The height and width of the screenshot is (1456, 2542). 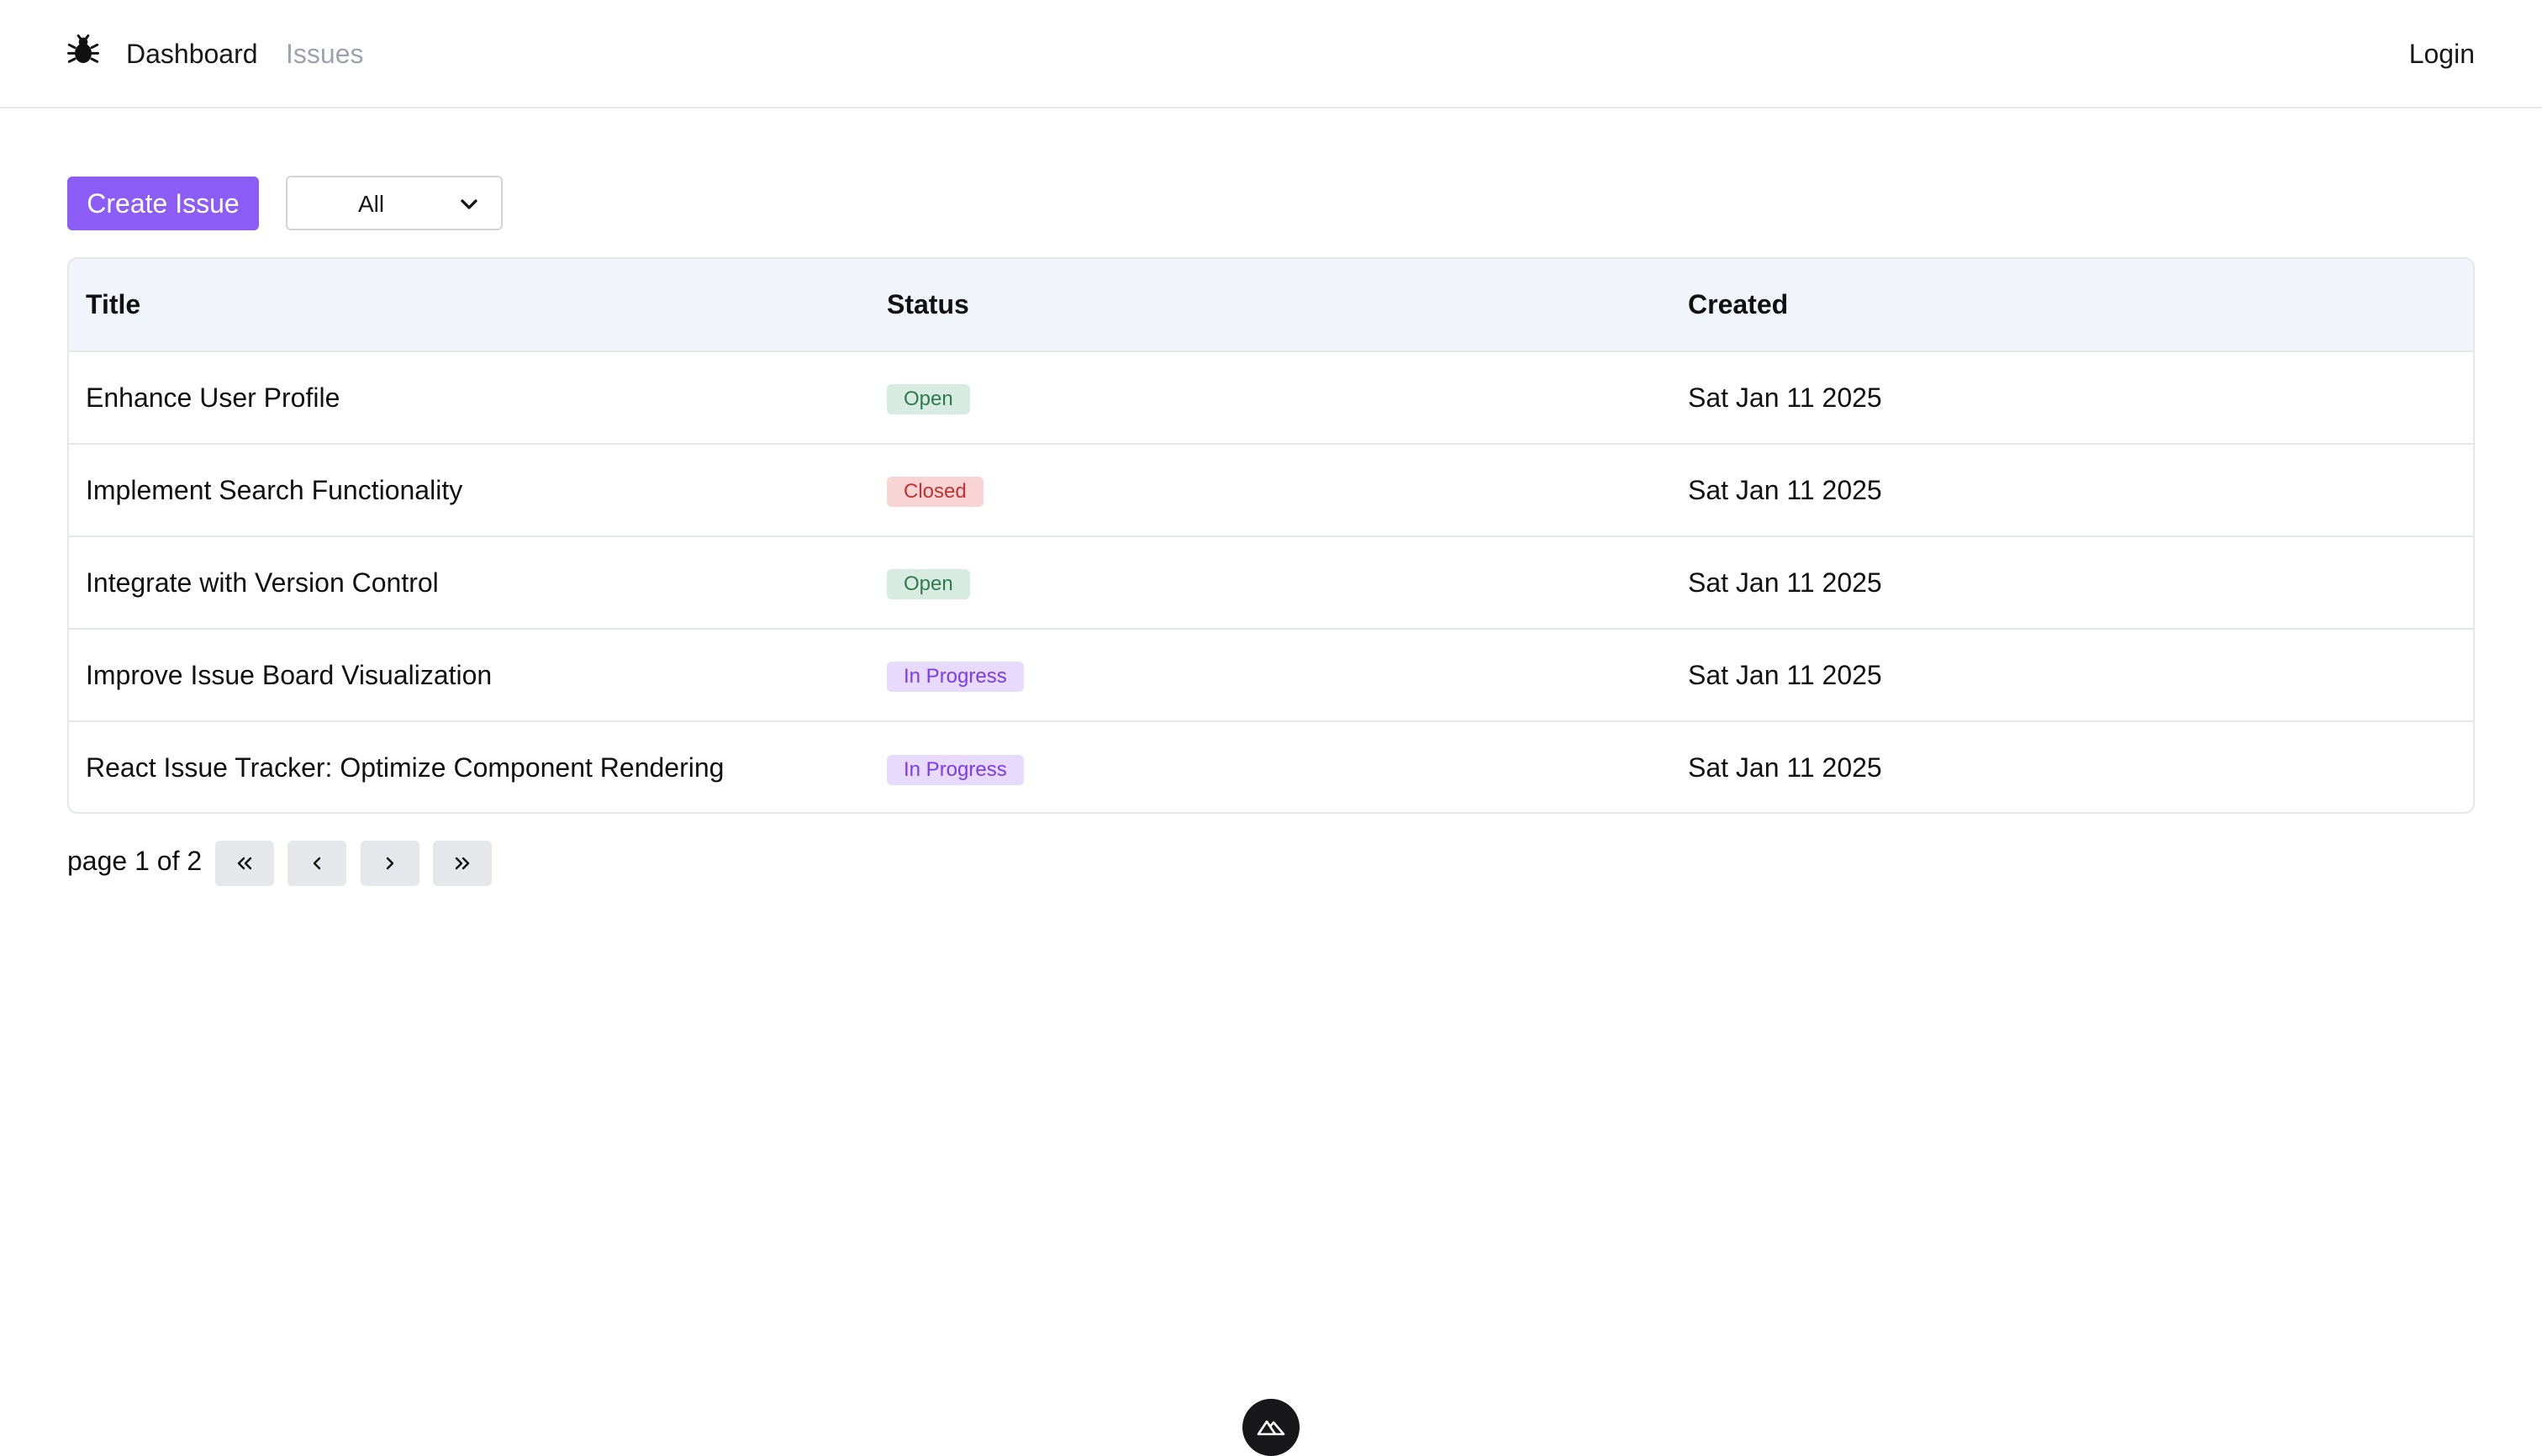 I want to click on pagination-text: page 1 of 2, so click(x=135, y=861).